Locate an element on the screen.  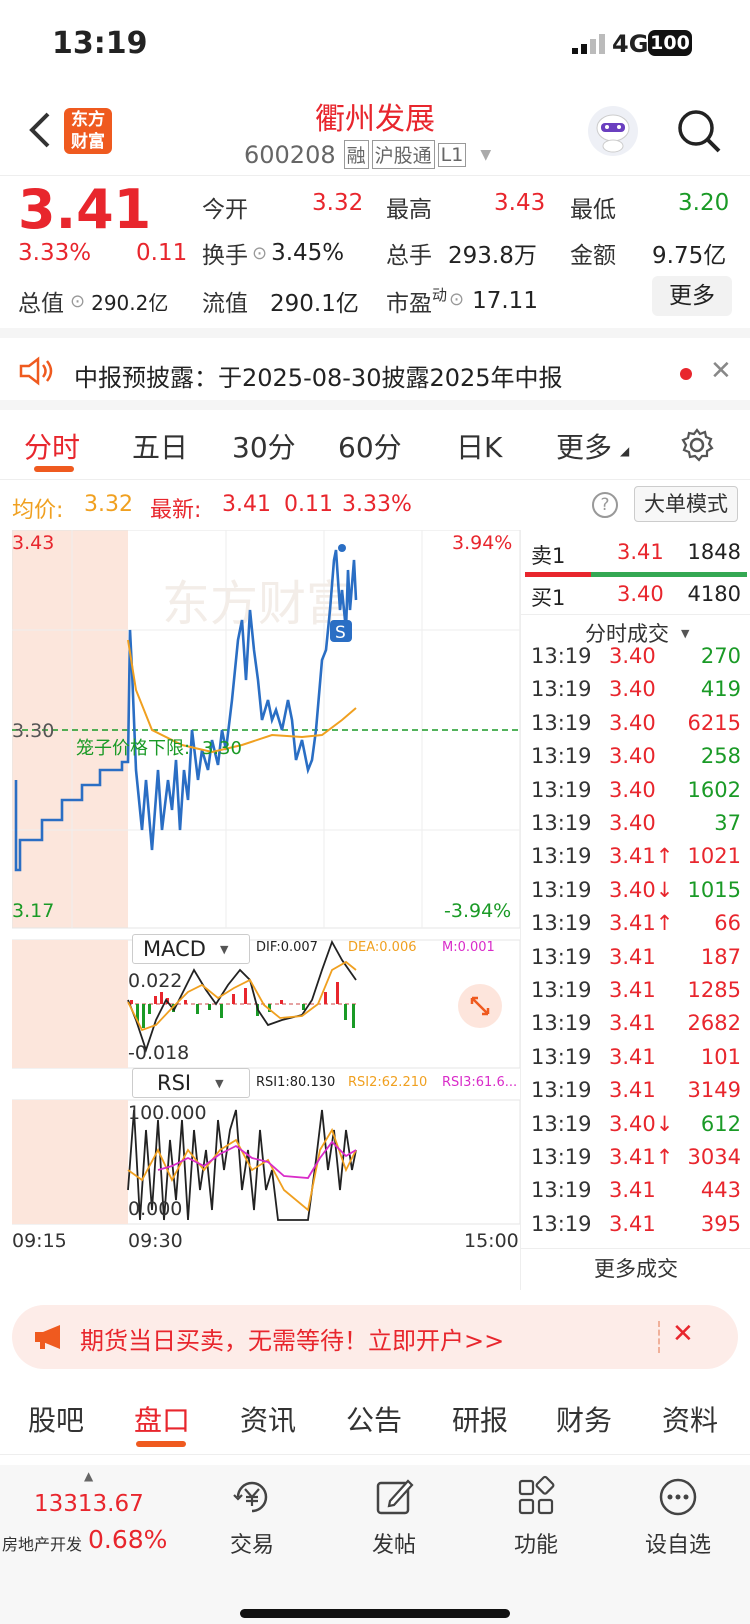
buy1-label: 买1 is located at coordinates (548, 598).